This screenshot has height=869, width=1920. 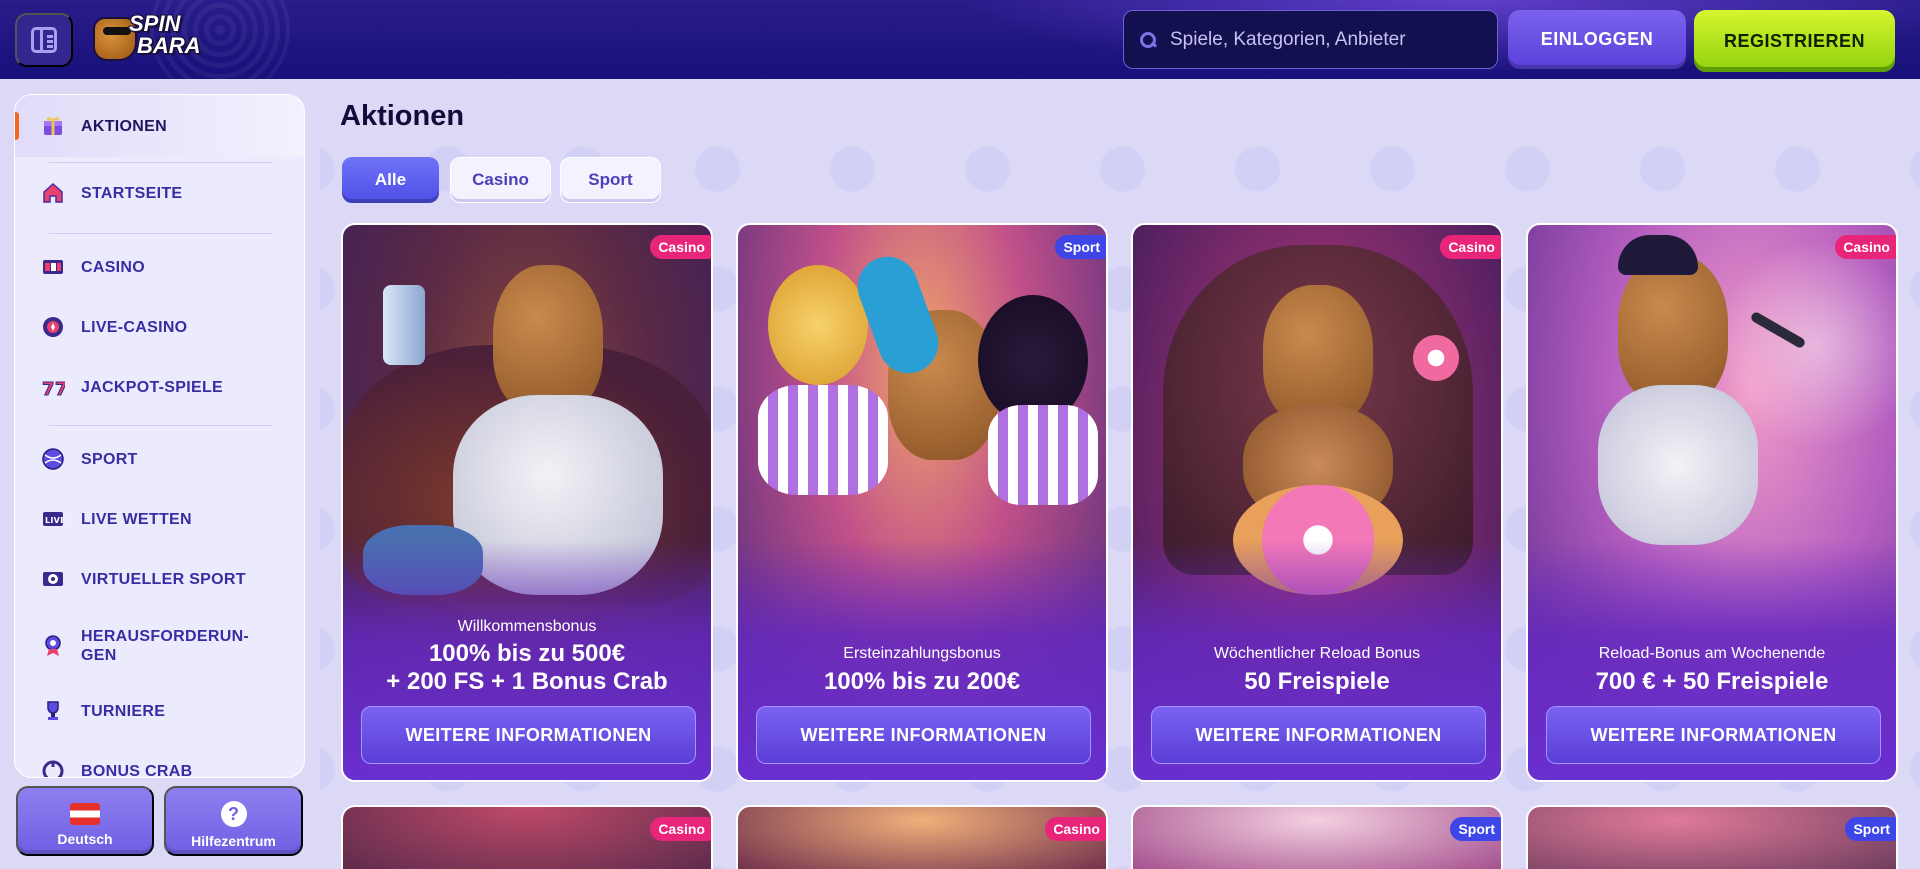 What do you see at coordinates (134, 327) in the screenshot?
I see `sidebar-item-label: LIVE-CASINO` at bounding box center [134, 327].